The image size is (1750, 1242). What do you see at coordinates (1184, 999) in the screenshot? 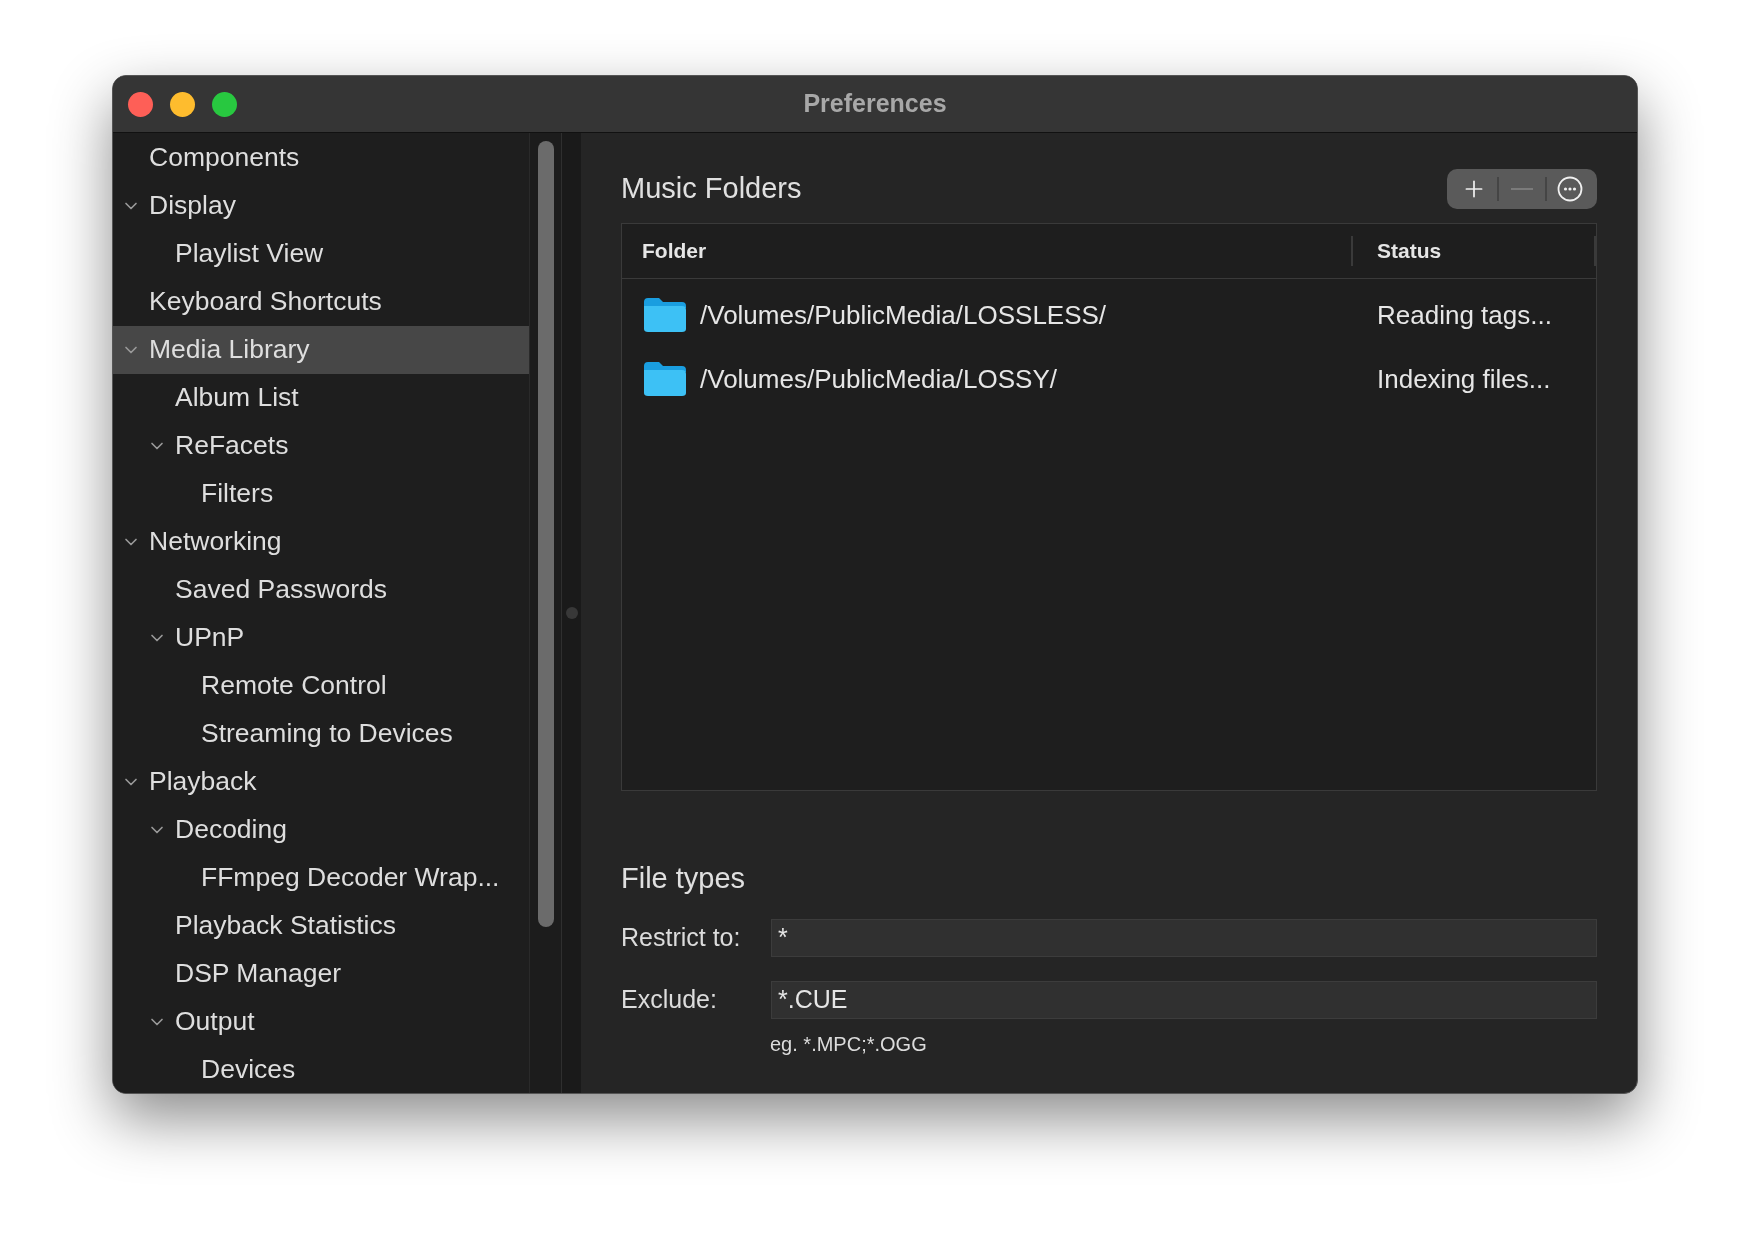
I see `text-field: *.CUE` at bounding box center [1184, 999].